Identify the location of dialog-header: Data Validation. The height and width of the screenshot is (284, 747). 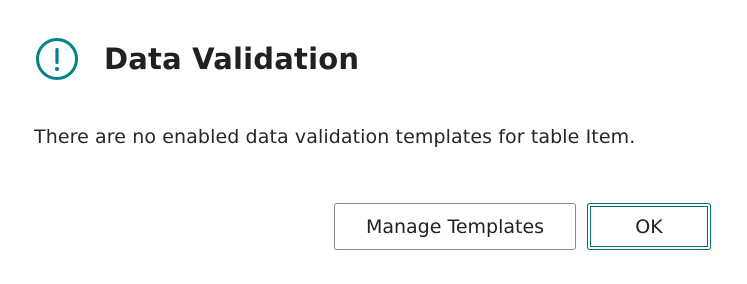
(197, 59).